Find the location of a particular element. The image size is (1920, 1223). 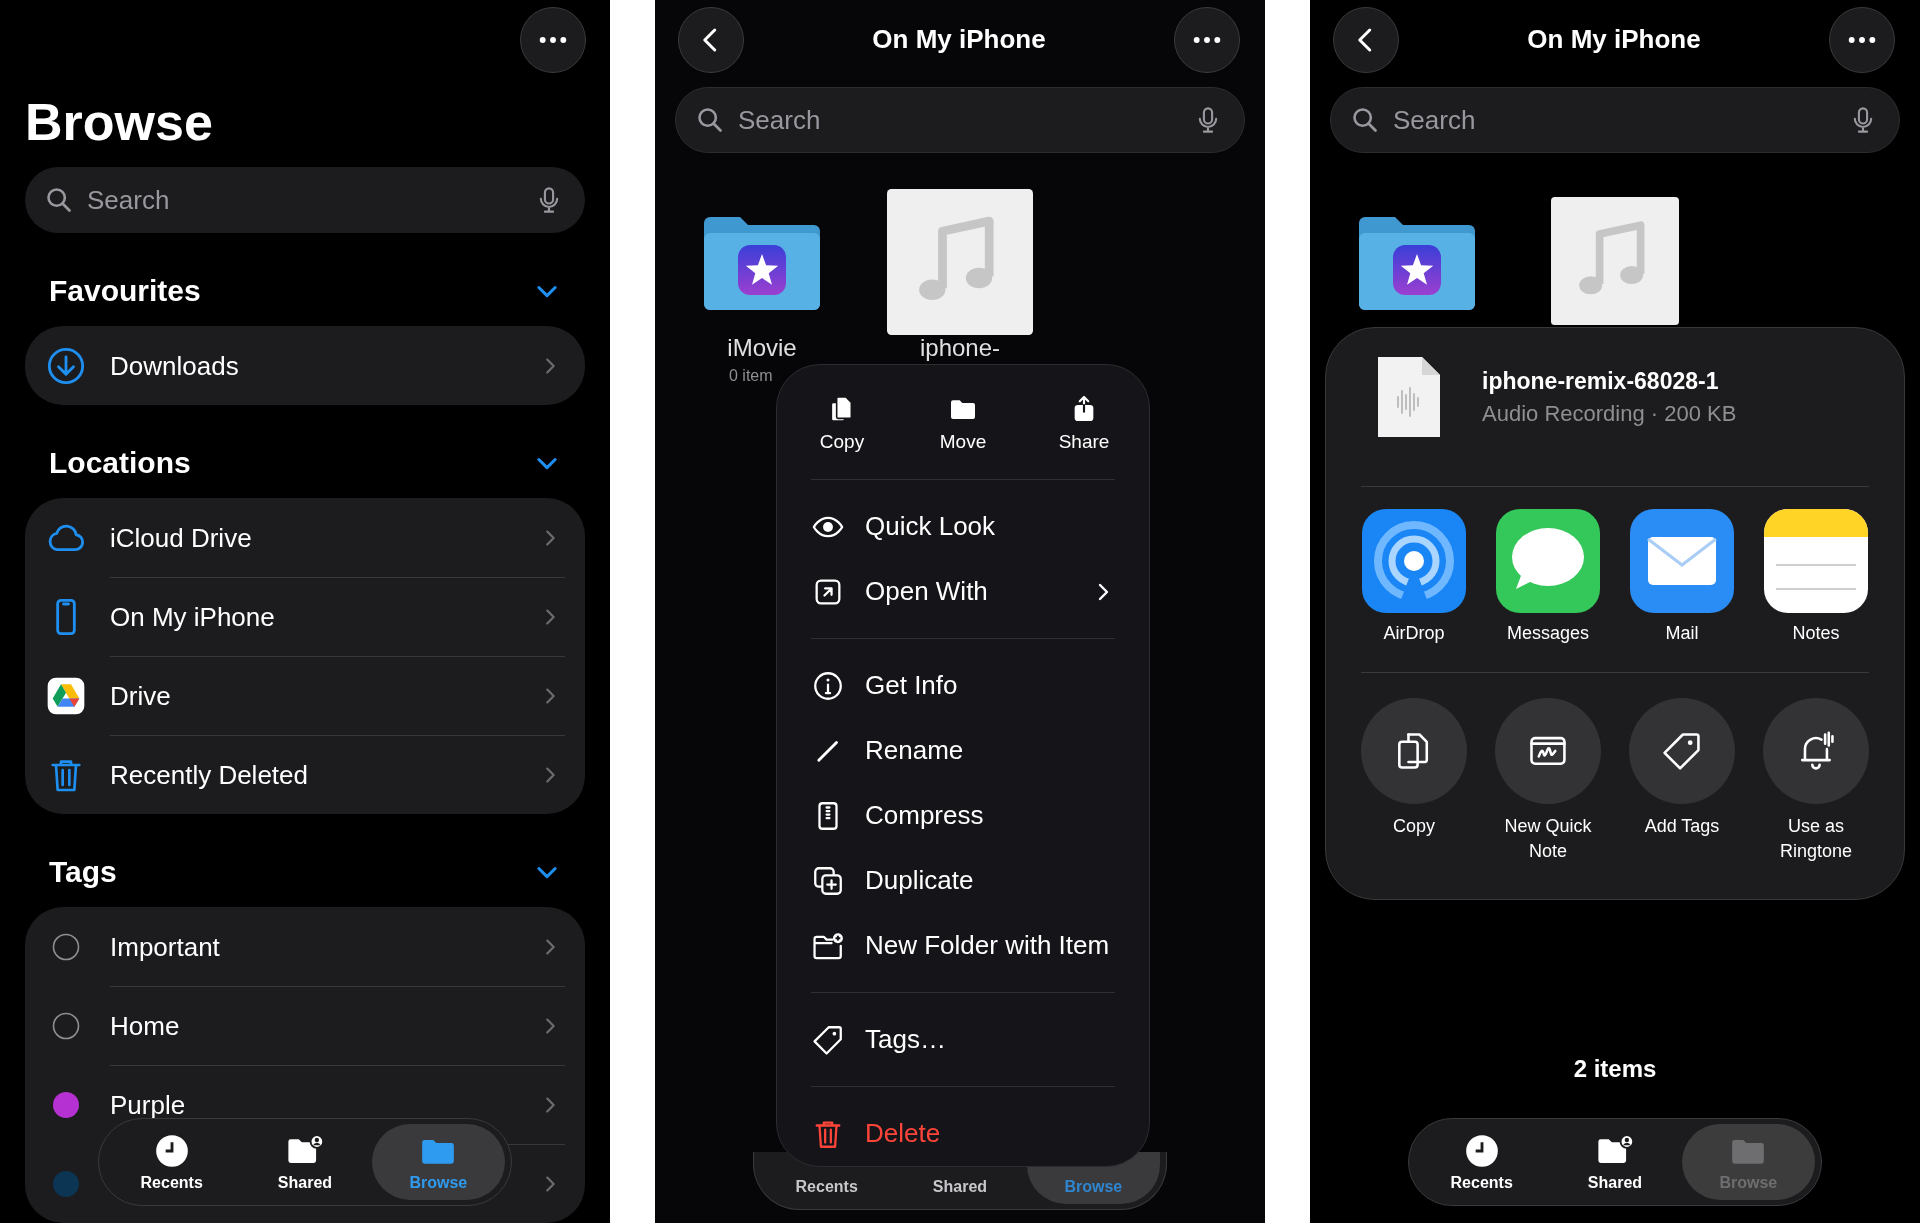

list-item-label: Home is located at coordinates (145, 1025).